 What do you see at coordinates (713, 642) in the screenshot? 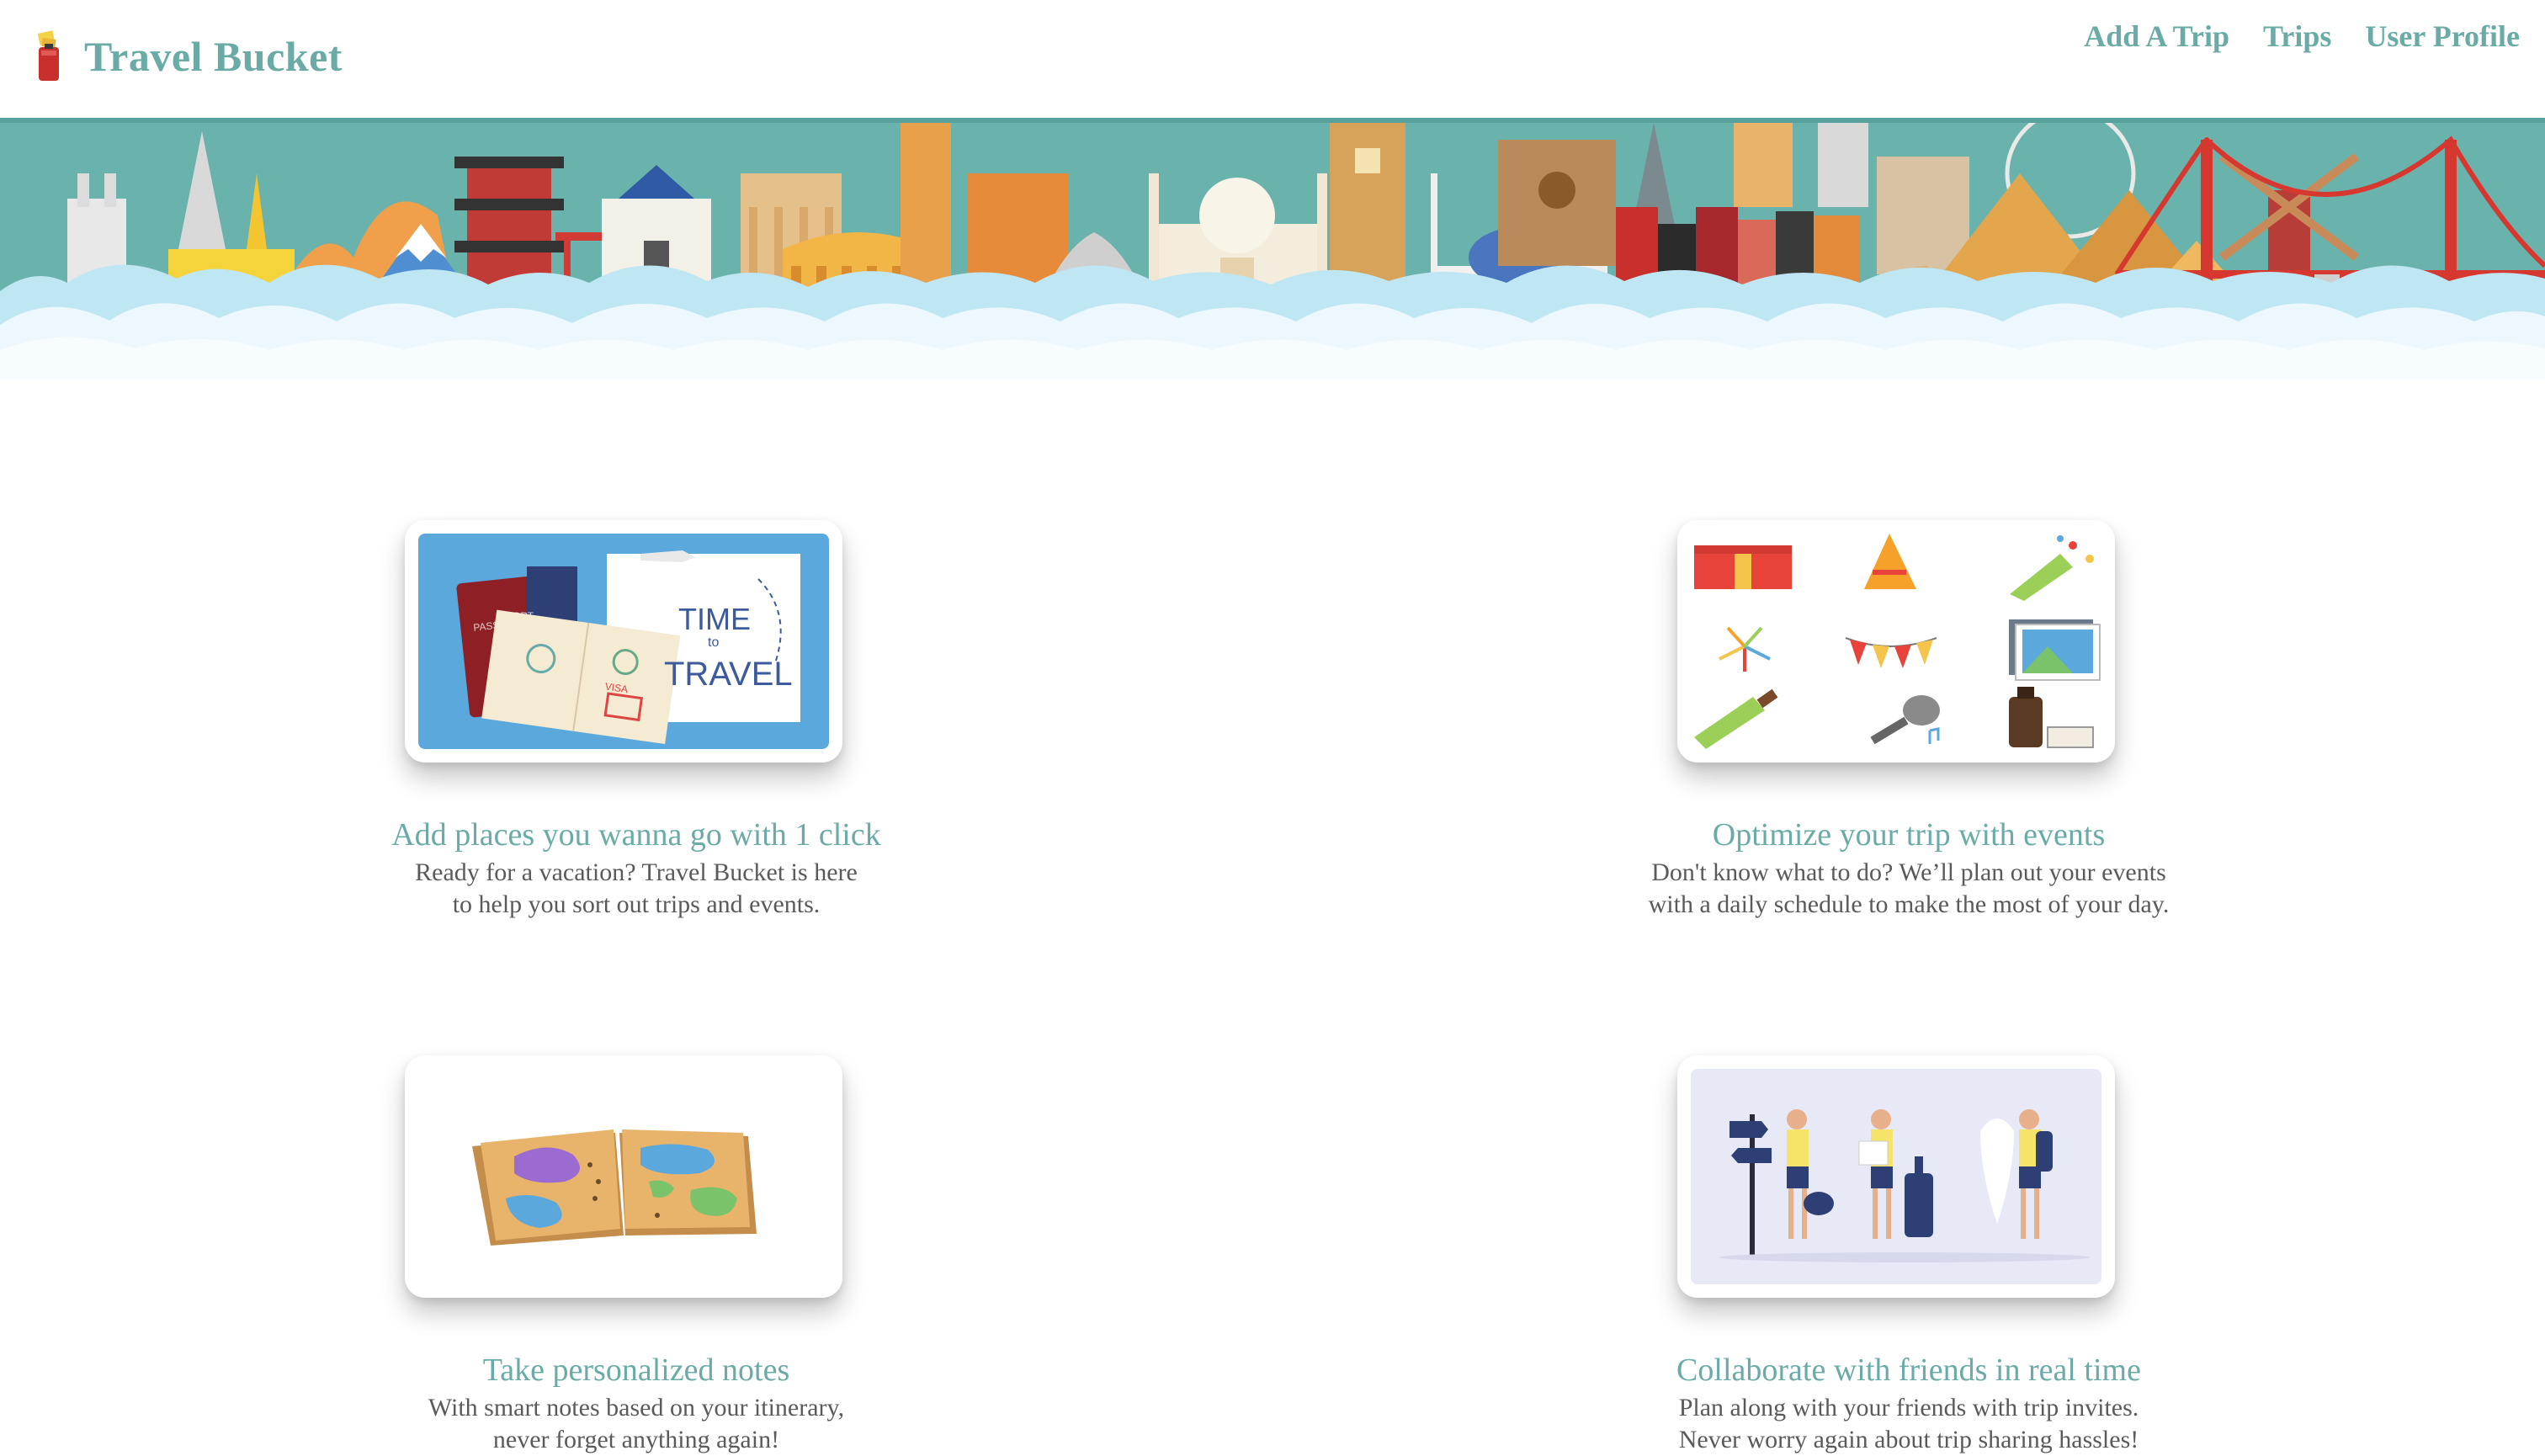
I see `to-text: to` at bounding box center [713, 642].